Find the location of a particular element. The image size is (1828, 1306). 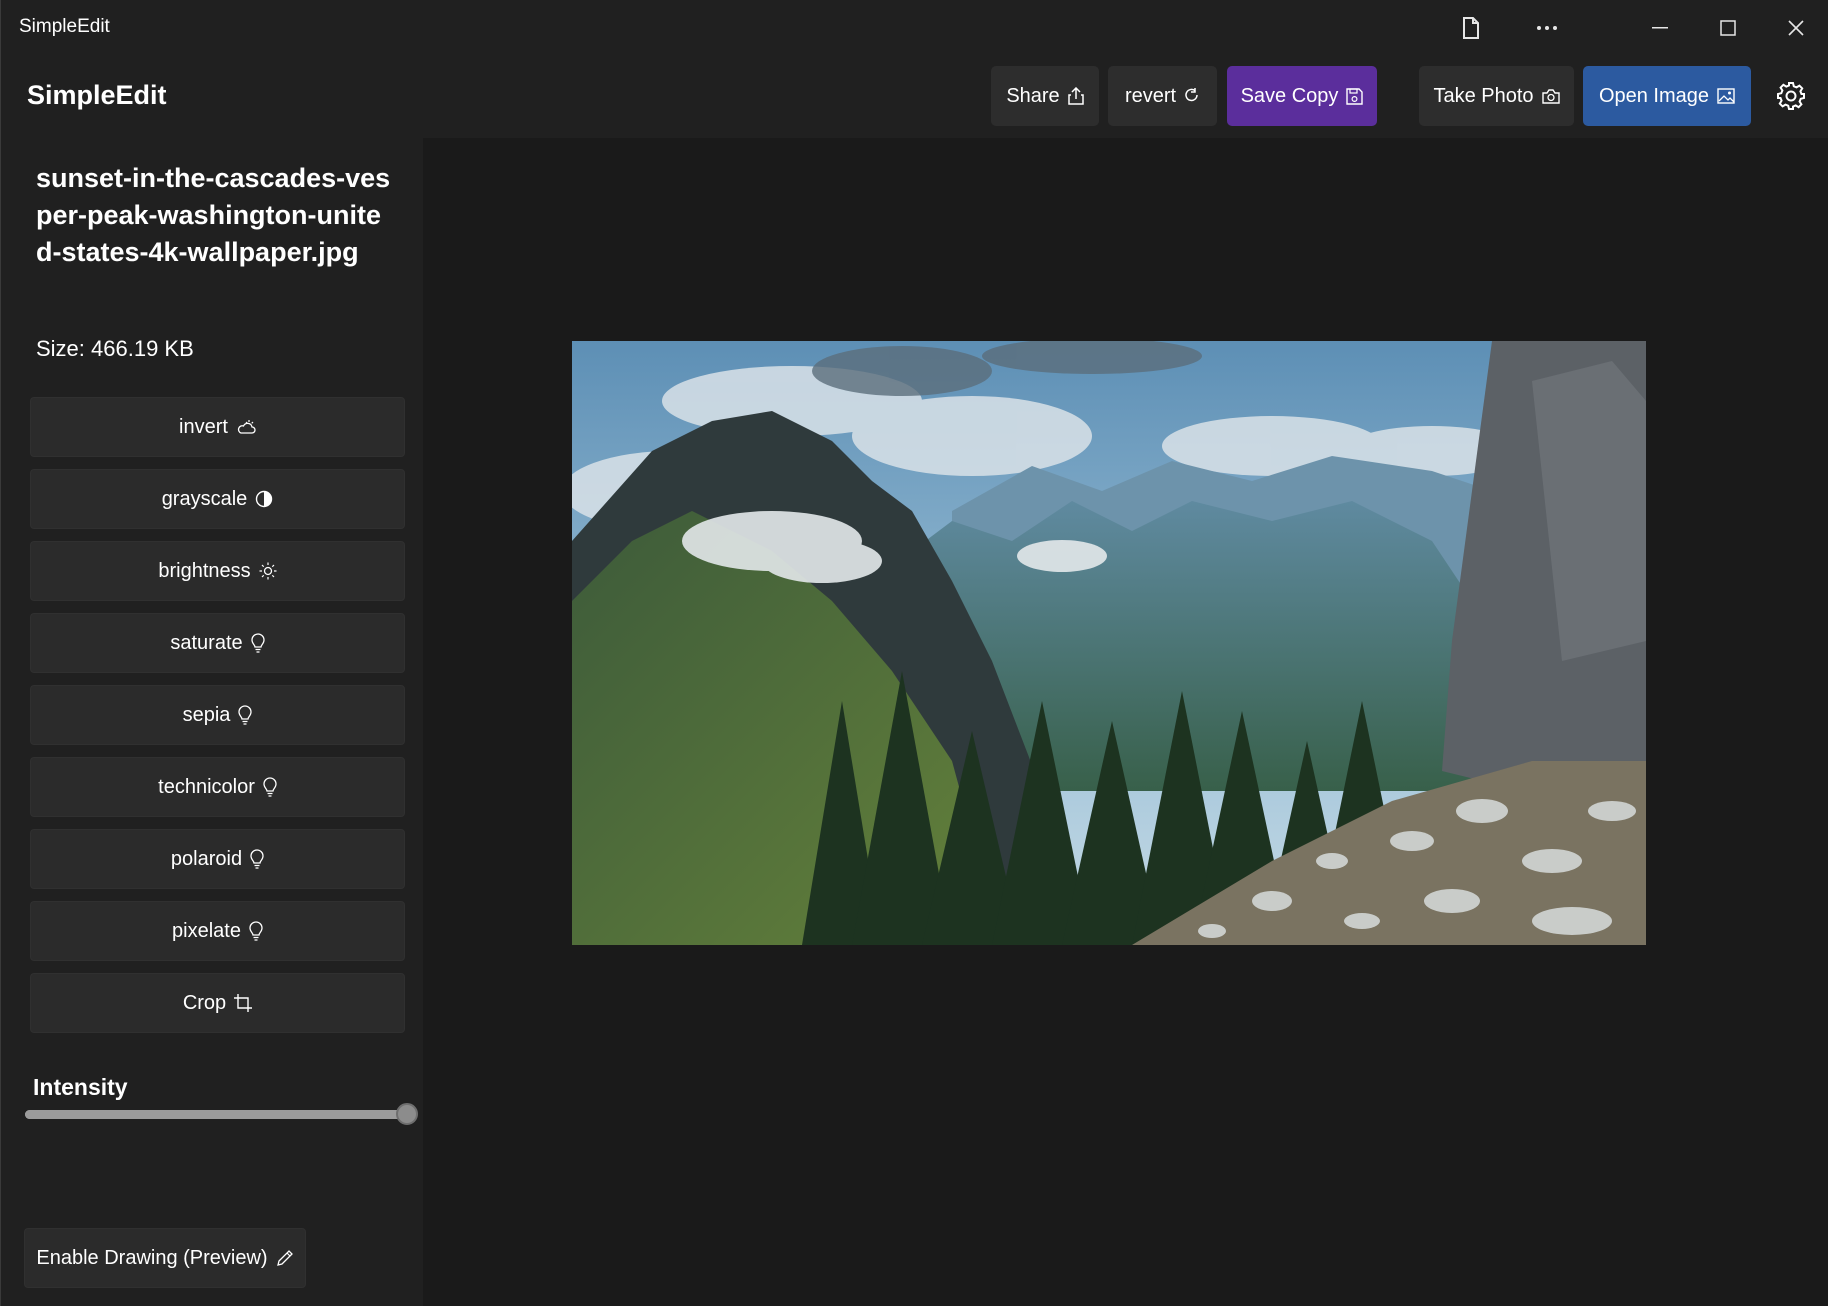

file-size: Size: 466.19 KB is located at coordinates (115, 348).